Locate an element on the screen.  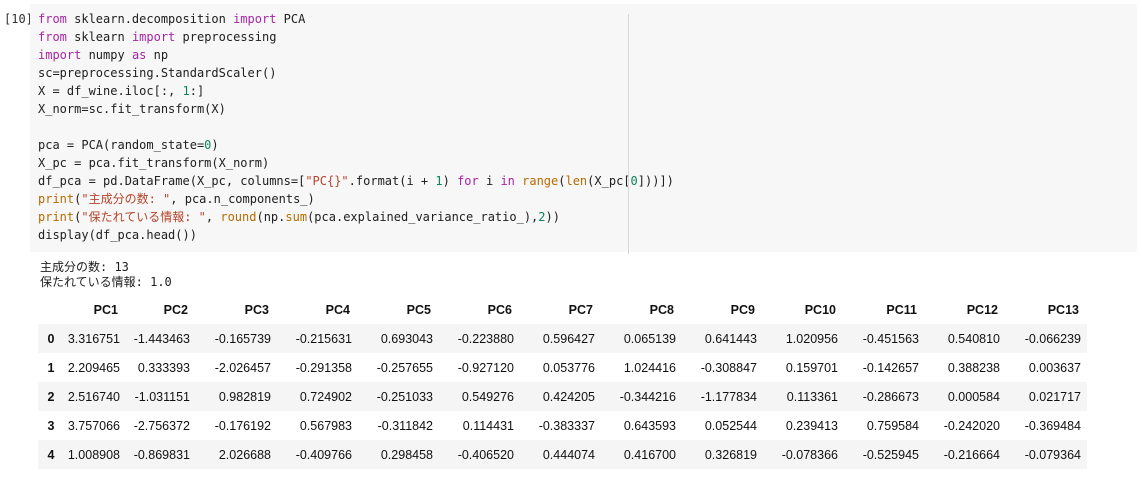
code-token: range is located at coordinates (540, 181).